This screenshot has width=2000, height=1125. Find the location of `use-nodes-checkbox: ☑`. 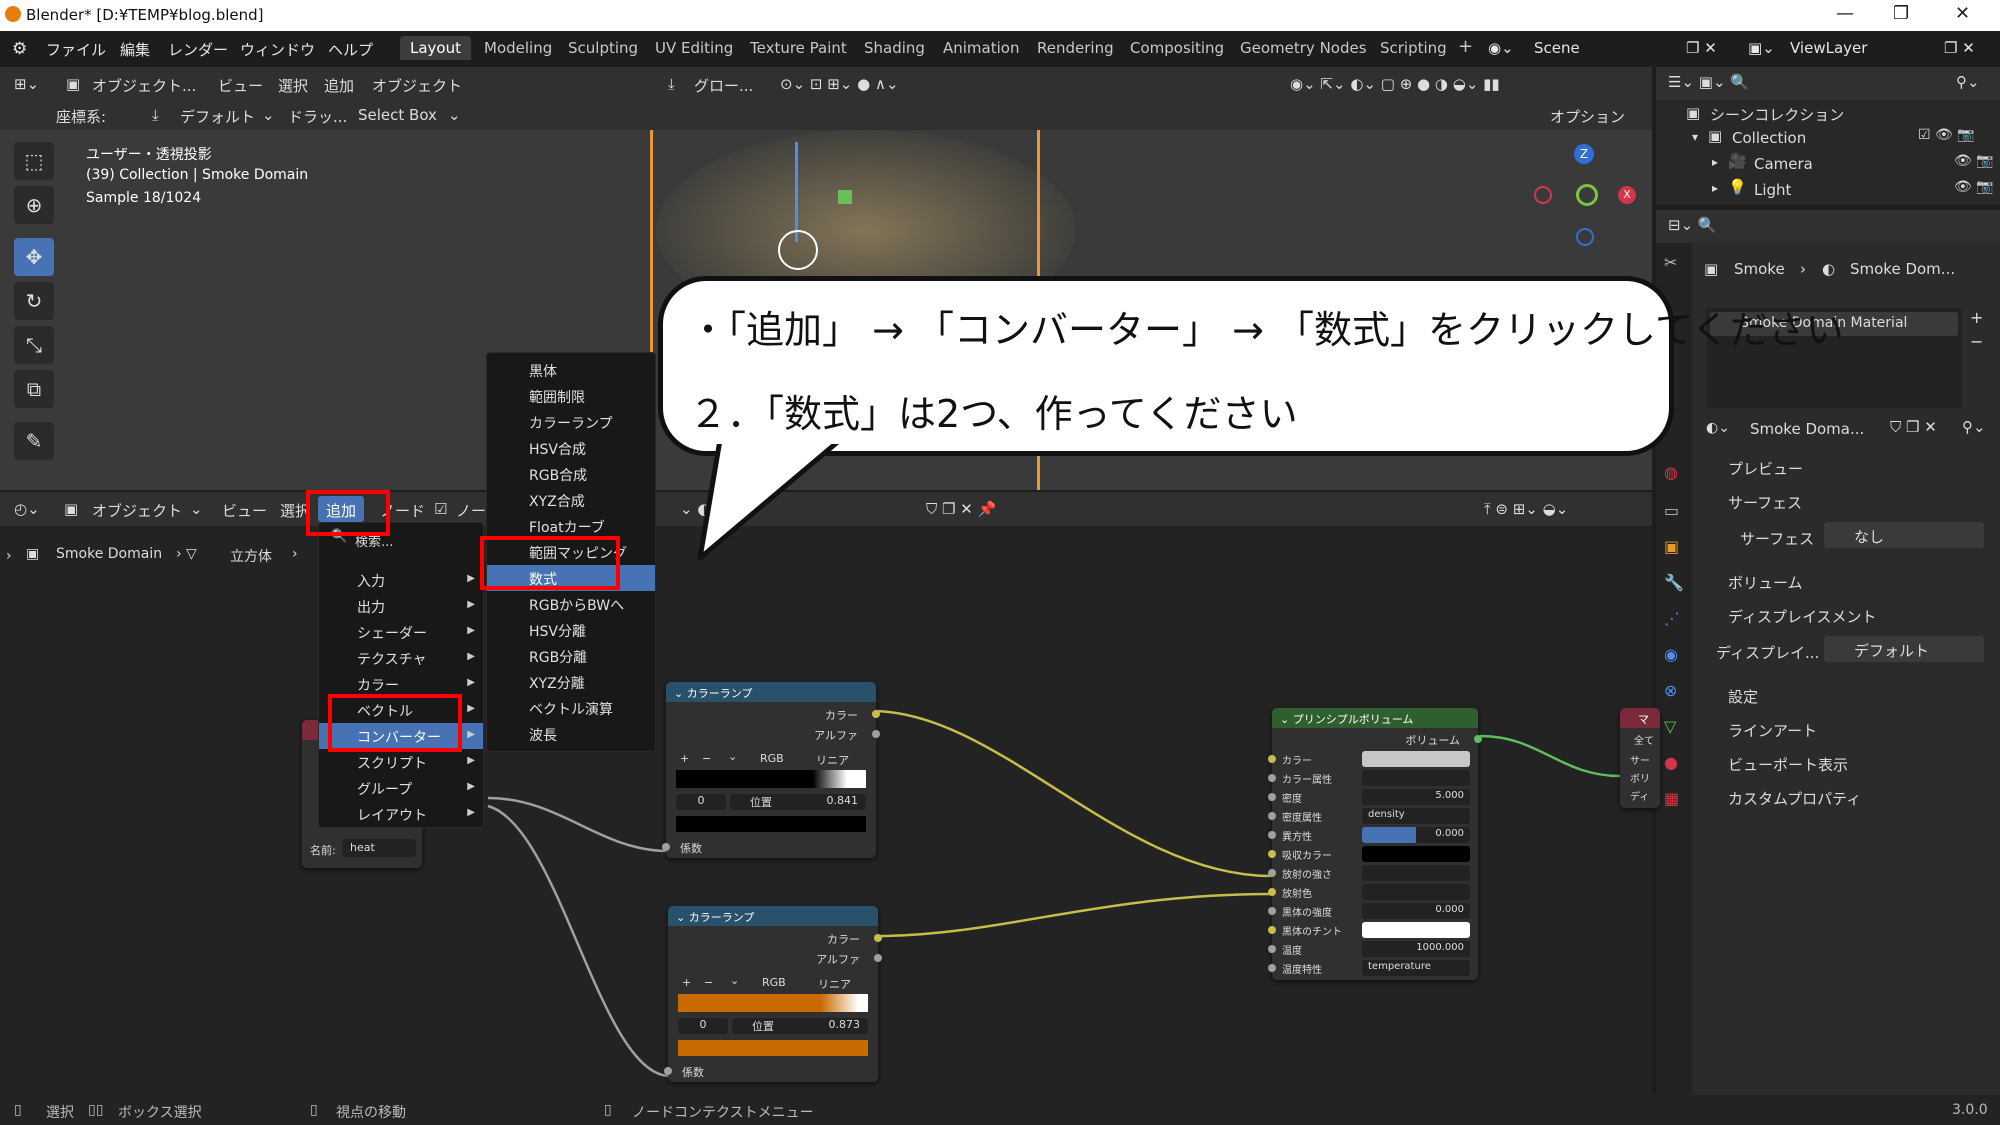

use-nodes-checkbox: ☑ is located at coordinates (440, 509).